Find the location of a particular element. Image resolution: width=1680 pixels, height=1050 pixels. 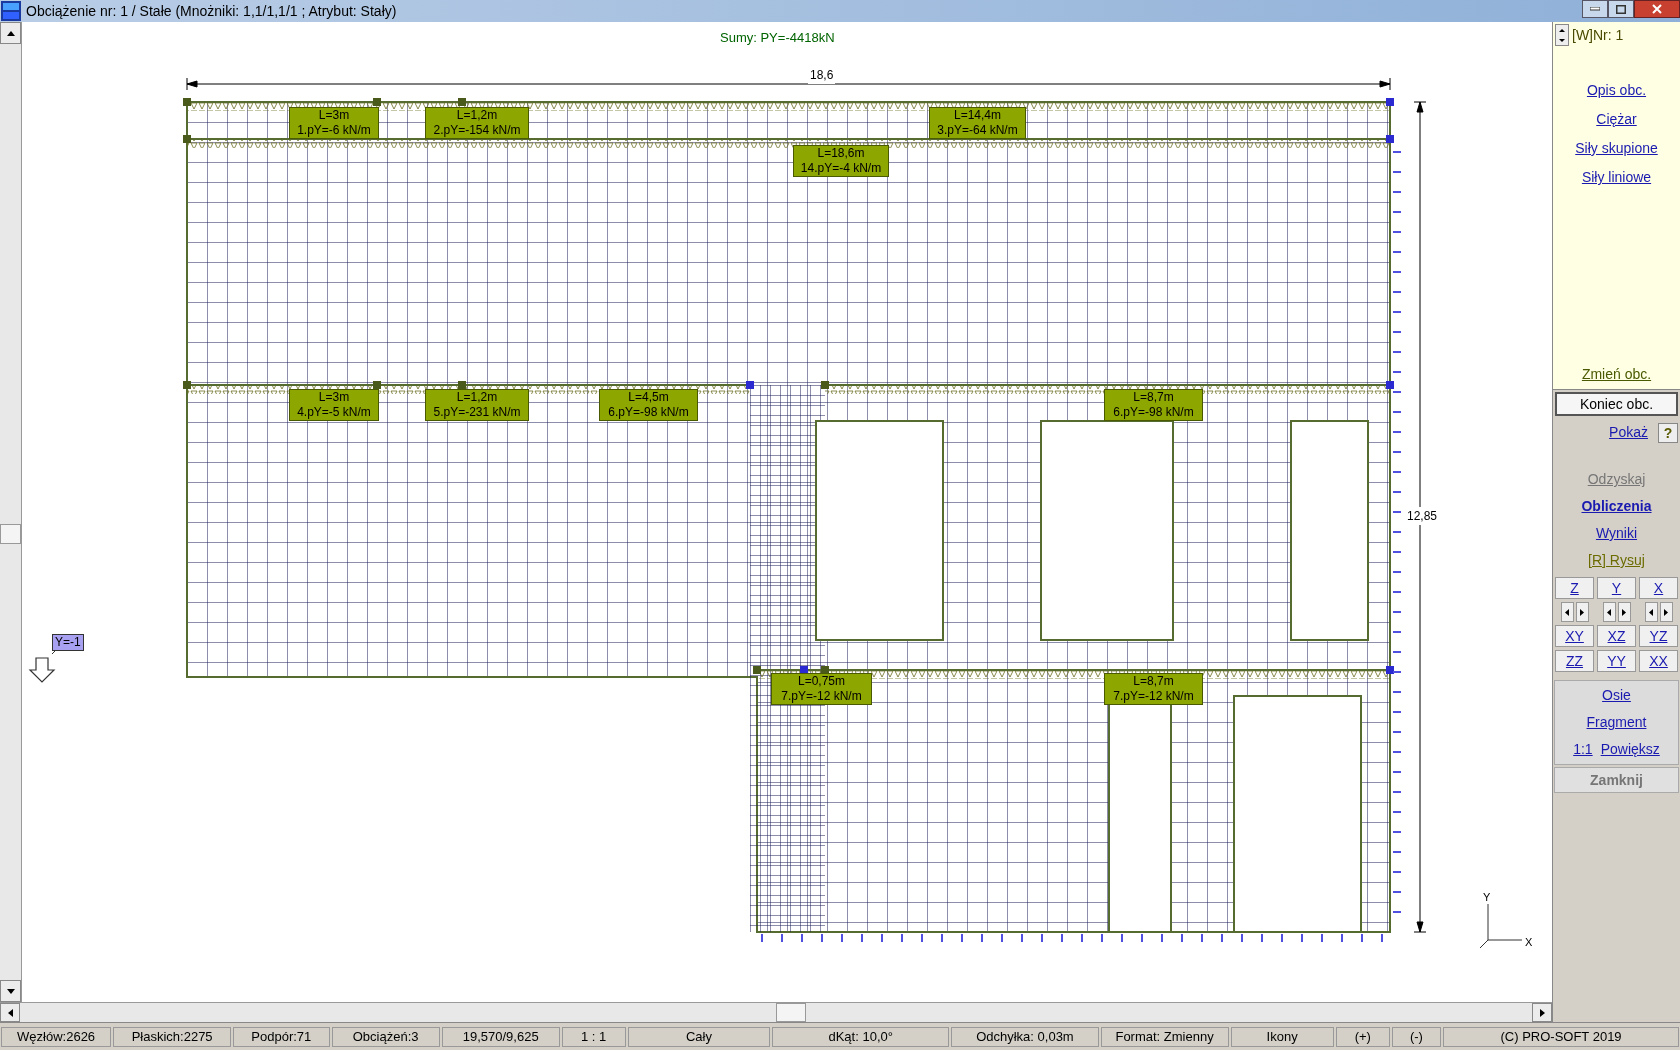

load-label: L=8,7m 7.pY=-12 kN/m is located at coordinates (1153, 689).